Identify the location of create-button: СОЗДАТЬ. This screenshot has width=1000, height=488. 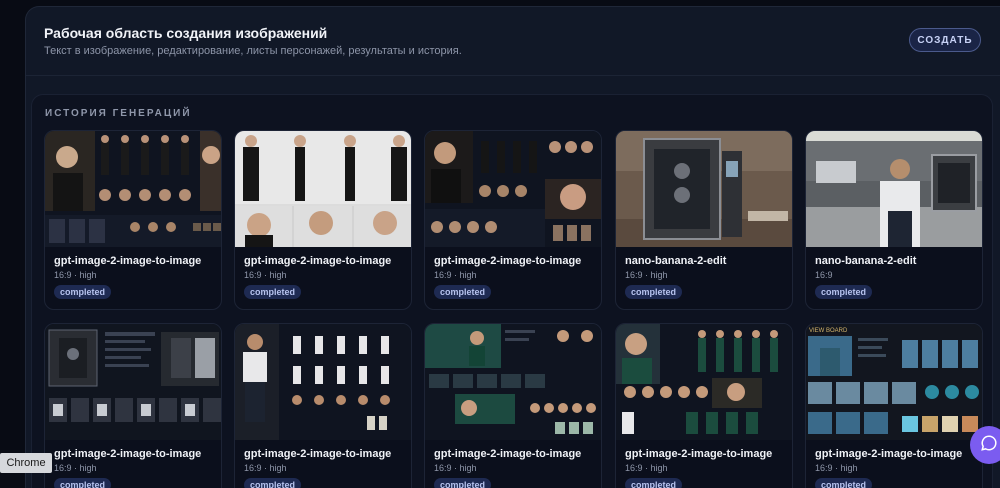
(945, 40).